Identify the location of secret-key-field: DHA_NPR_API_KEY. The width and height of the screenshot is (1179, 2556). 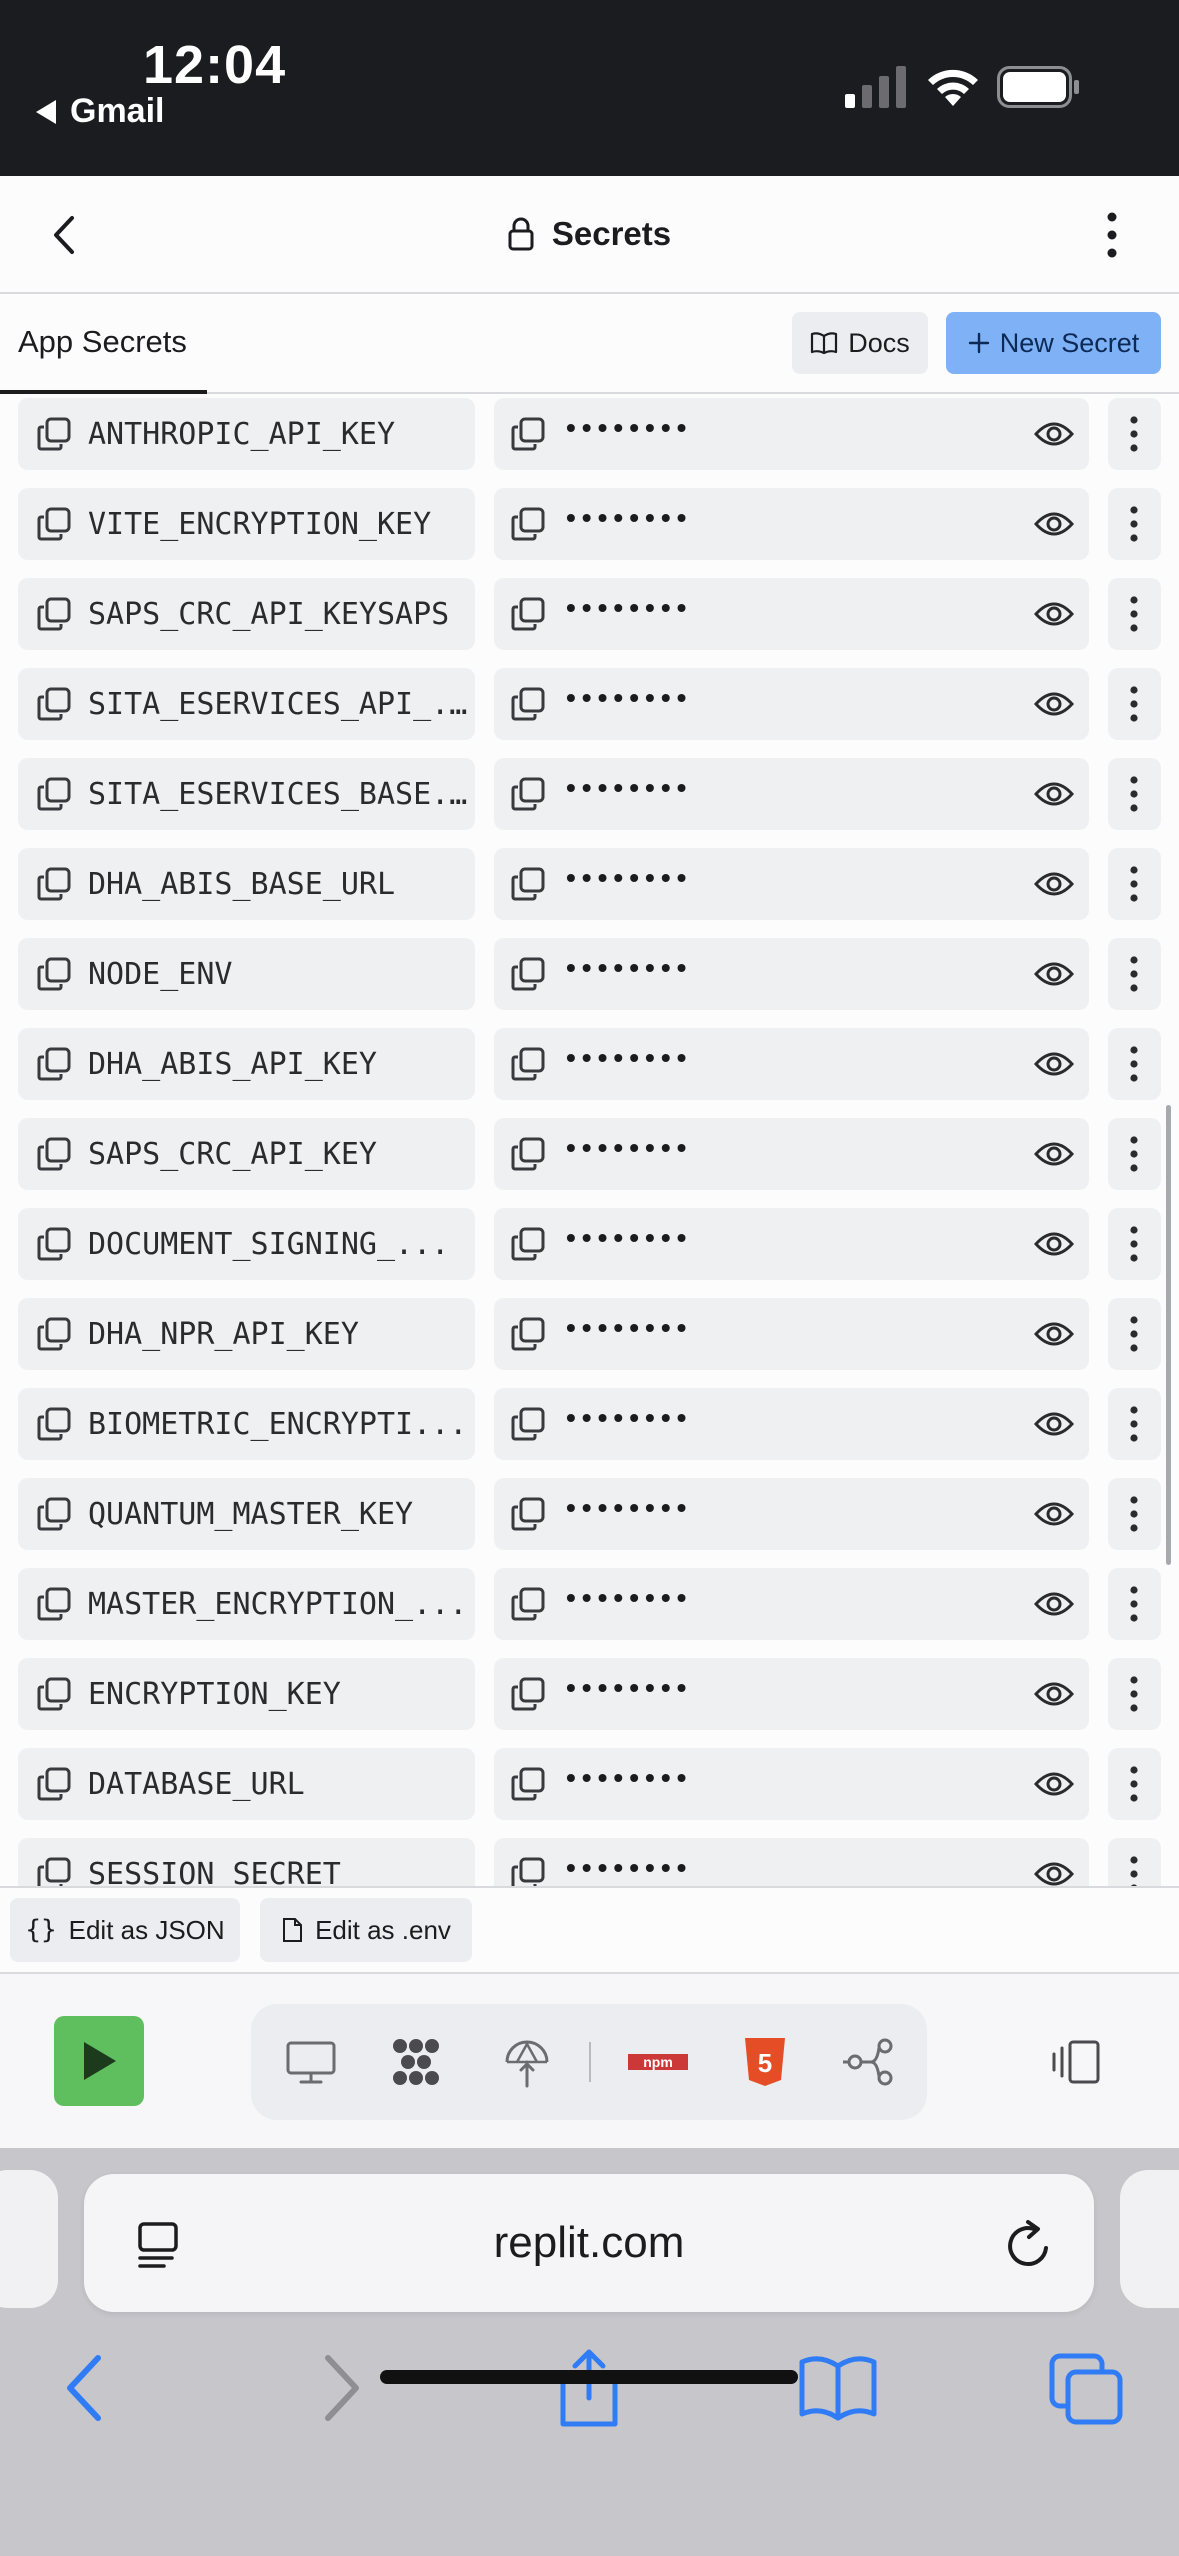
(246, 1334).